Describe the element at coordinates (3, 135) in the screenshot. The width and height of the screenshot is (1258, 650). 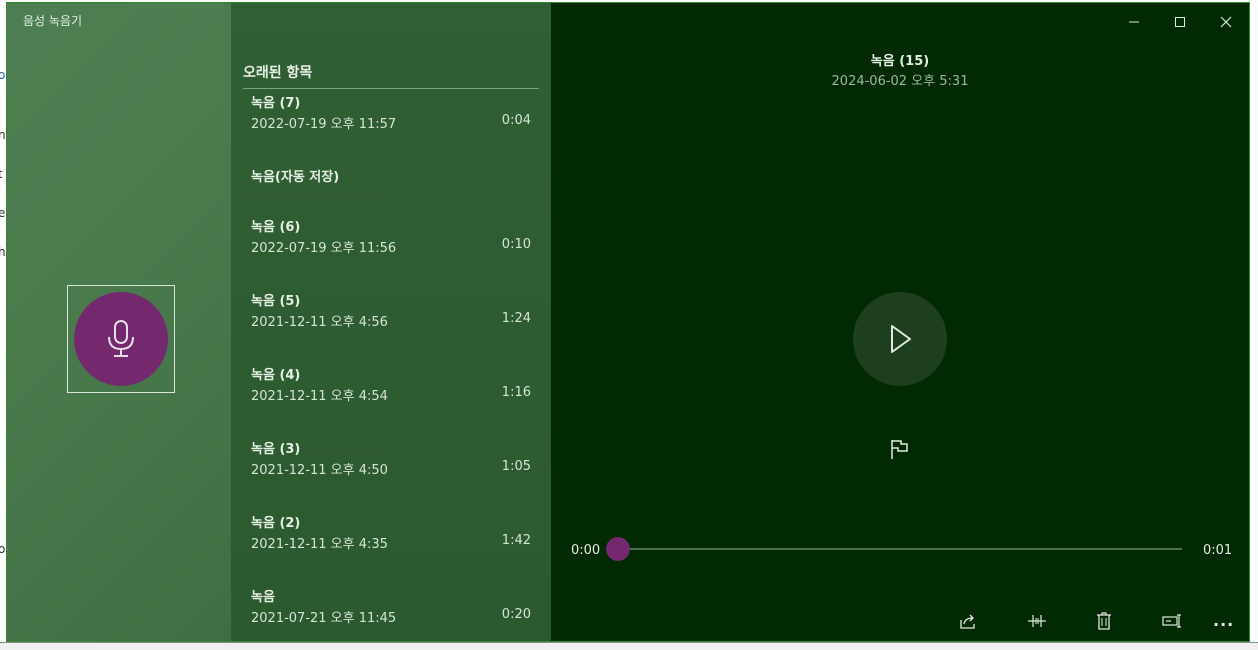
I see `background-text-fragment: n` at that location.